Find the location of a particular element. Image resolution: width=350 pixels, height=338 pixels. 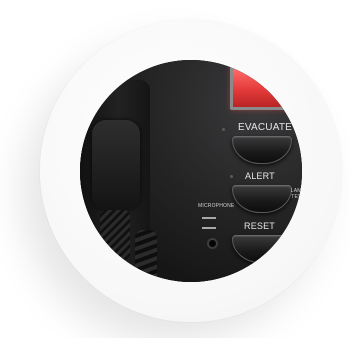

red-indicator-light is located at coordinates (262, 88).